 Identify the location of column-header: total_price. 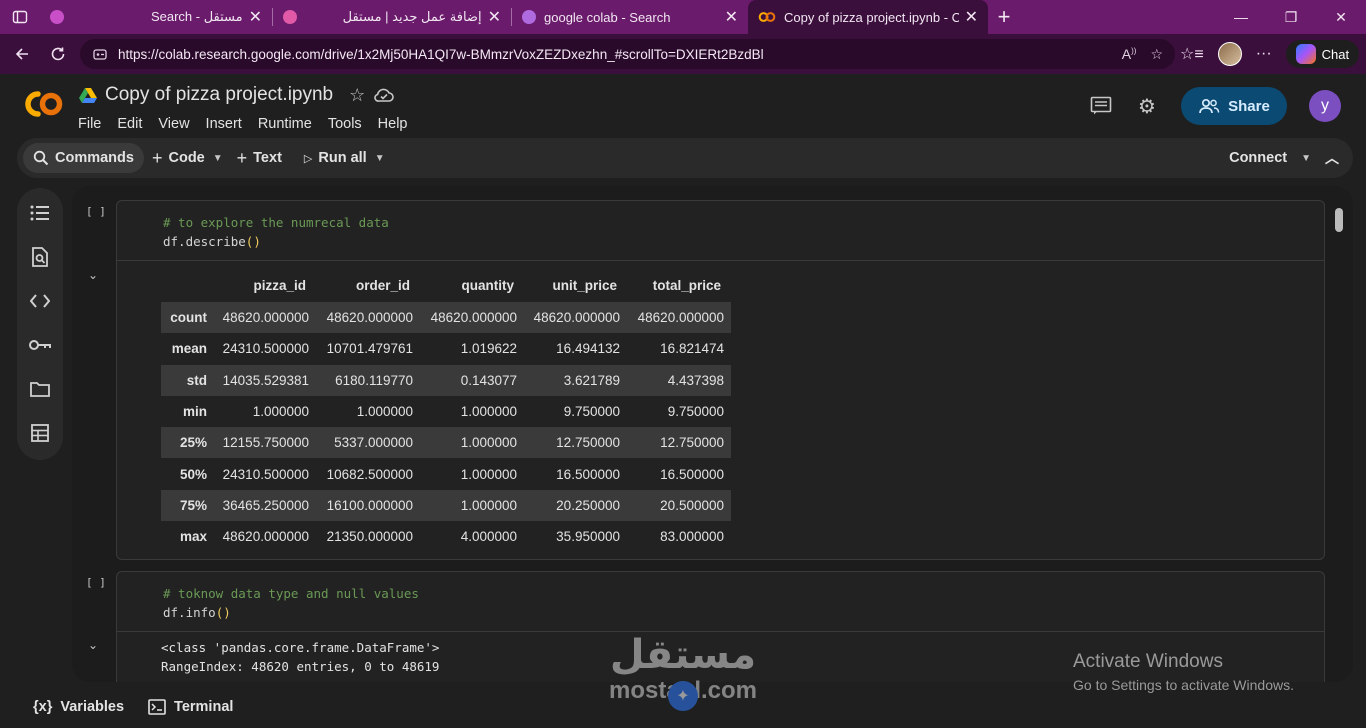
(686, 285).